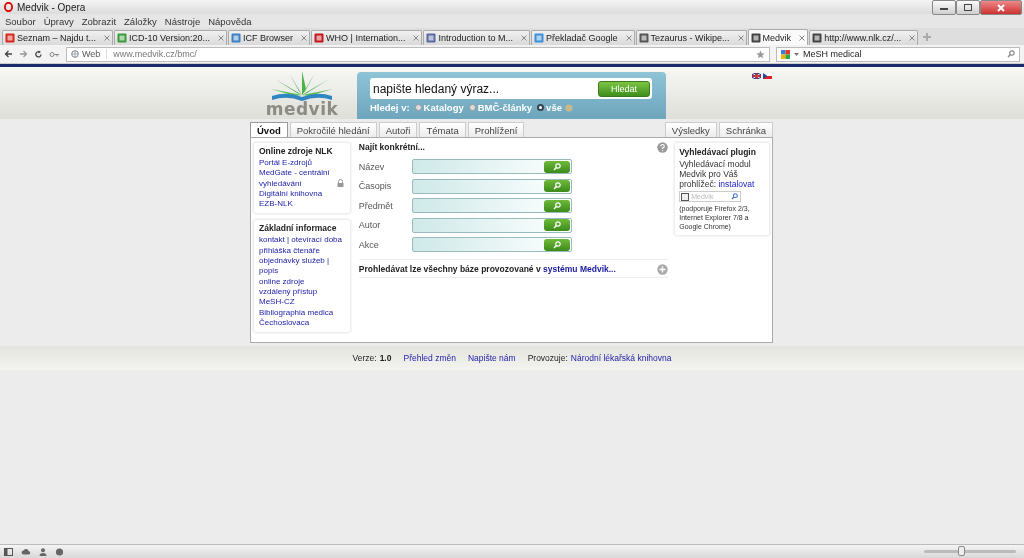 Image resolution: width=1024 pixels, height=558 pixels. I want to click on plugin-text: Vyhledávací modul Medvik pro Váš prohlížeč: instalovat, so click(717, 174).